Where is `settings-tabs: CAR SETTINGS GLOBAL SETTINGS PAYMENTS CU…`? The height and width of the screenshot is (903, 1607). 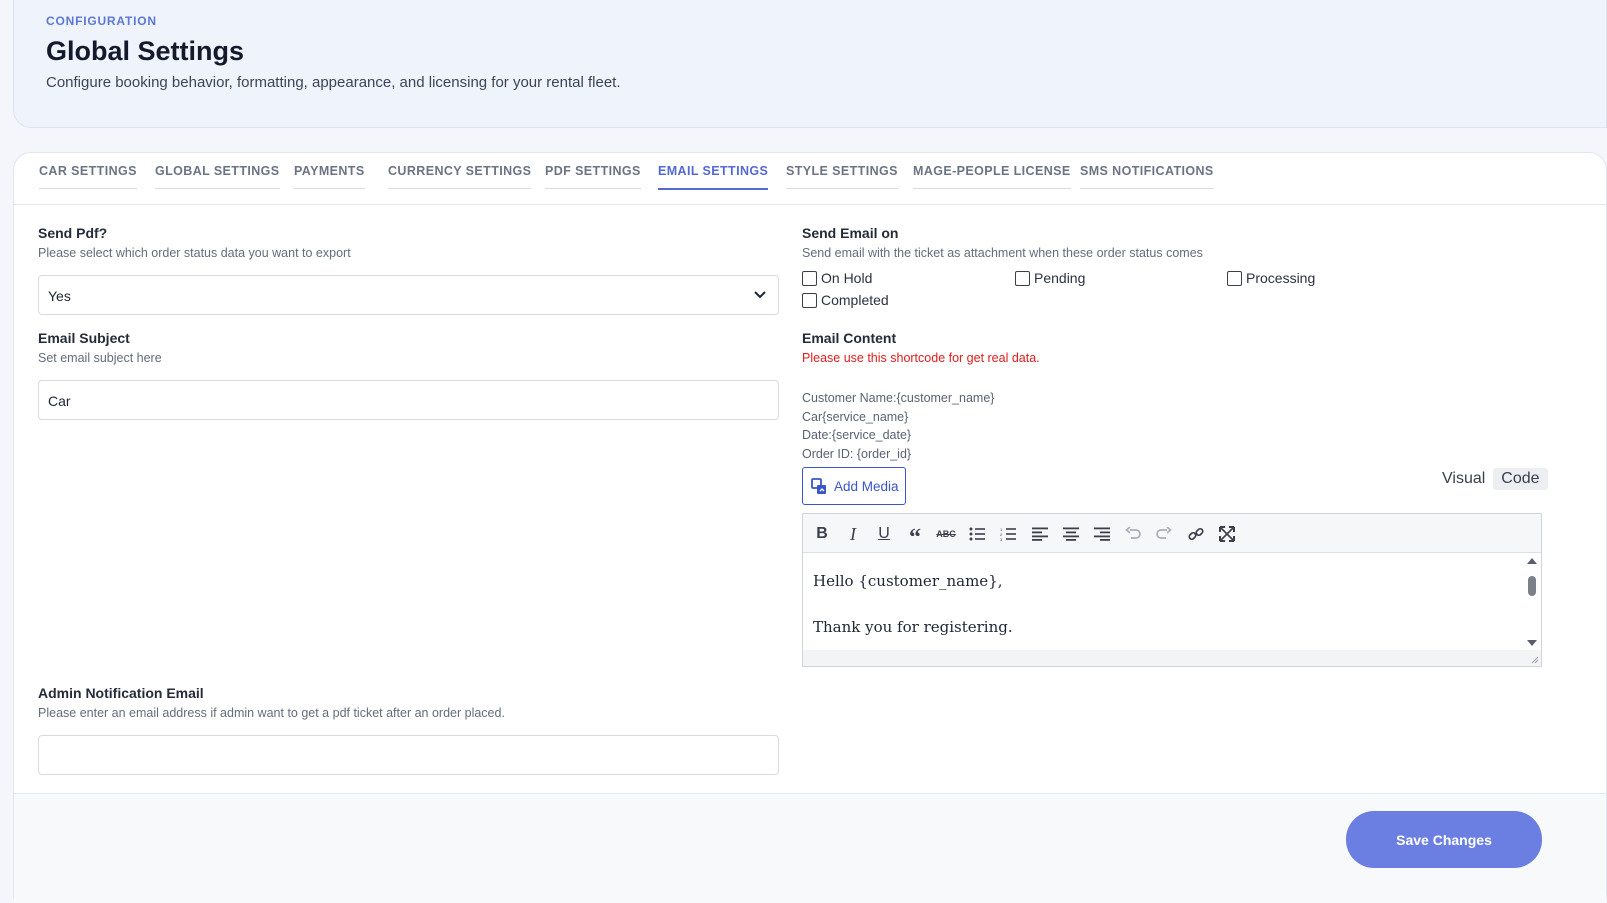 settings-tabs: CAR SETTINGS GLOBAL SETTINGS PAYMENTS CU… is located at coordinates (810, 179).